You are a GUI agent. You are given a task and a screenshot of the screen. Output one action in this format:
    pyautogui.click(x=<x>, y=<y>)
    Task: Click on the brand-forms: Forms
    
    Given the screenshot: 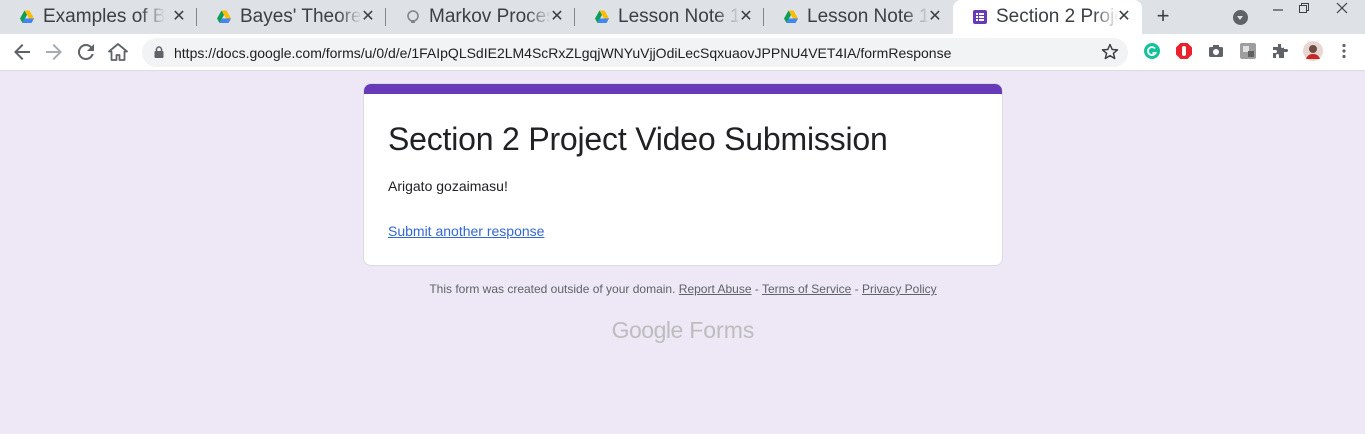 What is the action you would take?
    pyautogui.click(x=722, y=330)
    